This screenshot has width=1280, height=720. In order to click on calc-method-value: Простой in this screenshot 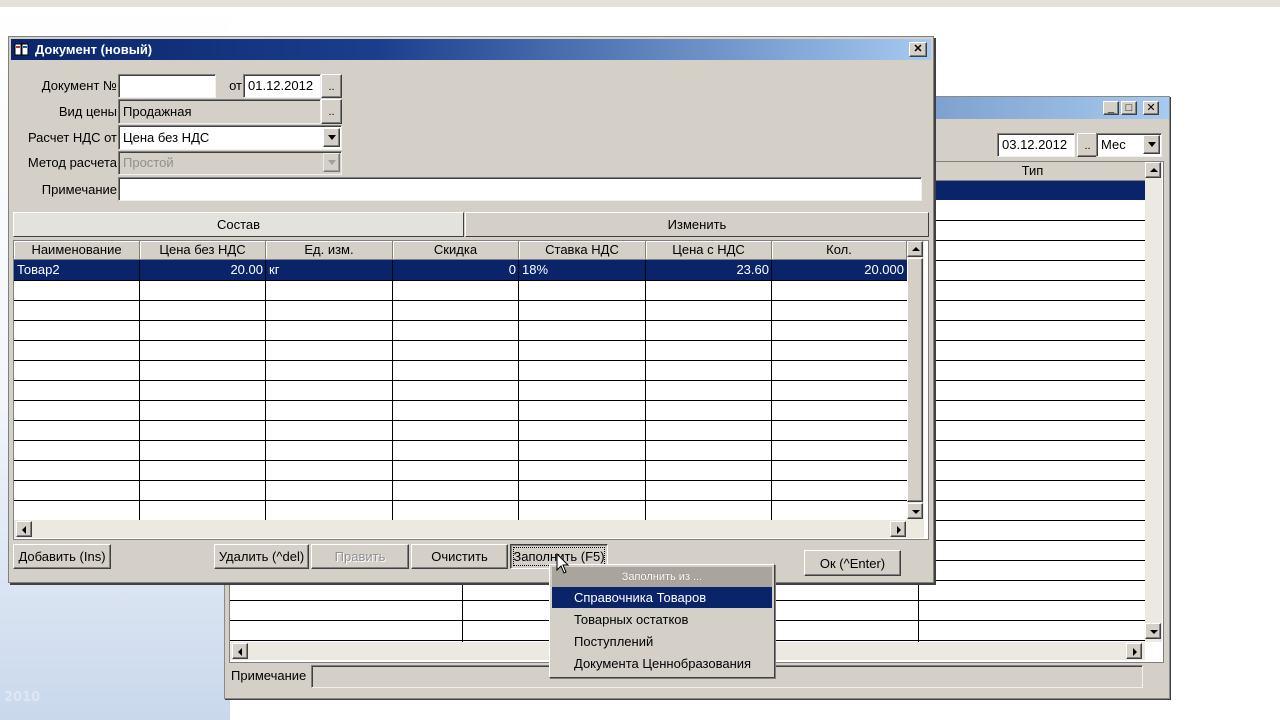, I will do `click(148, 162)`.